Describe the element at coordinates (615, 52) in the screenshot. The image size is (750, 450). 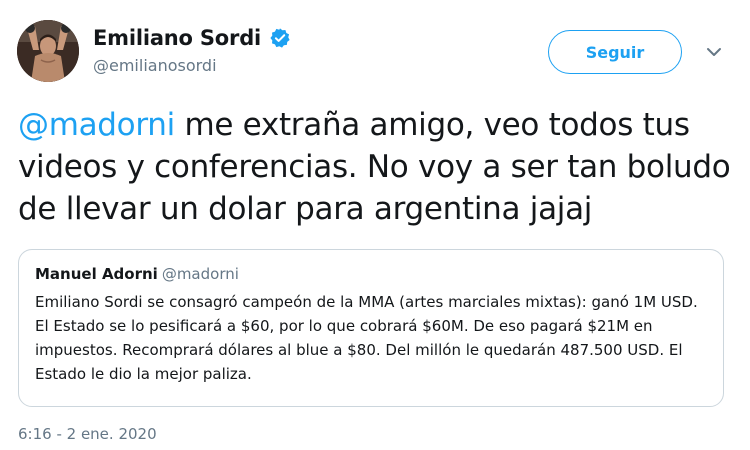
I see `follow-button: Seguir` at that location.